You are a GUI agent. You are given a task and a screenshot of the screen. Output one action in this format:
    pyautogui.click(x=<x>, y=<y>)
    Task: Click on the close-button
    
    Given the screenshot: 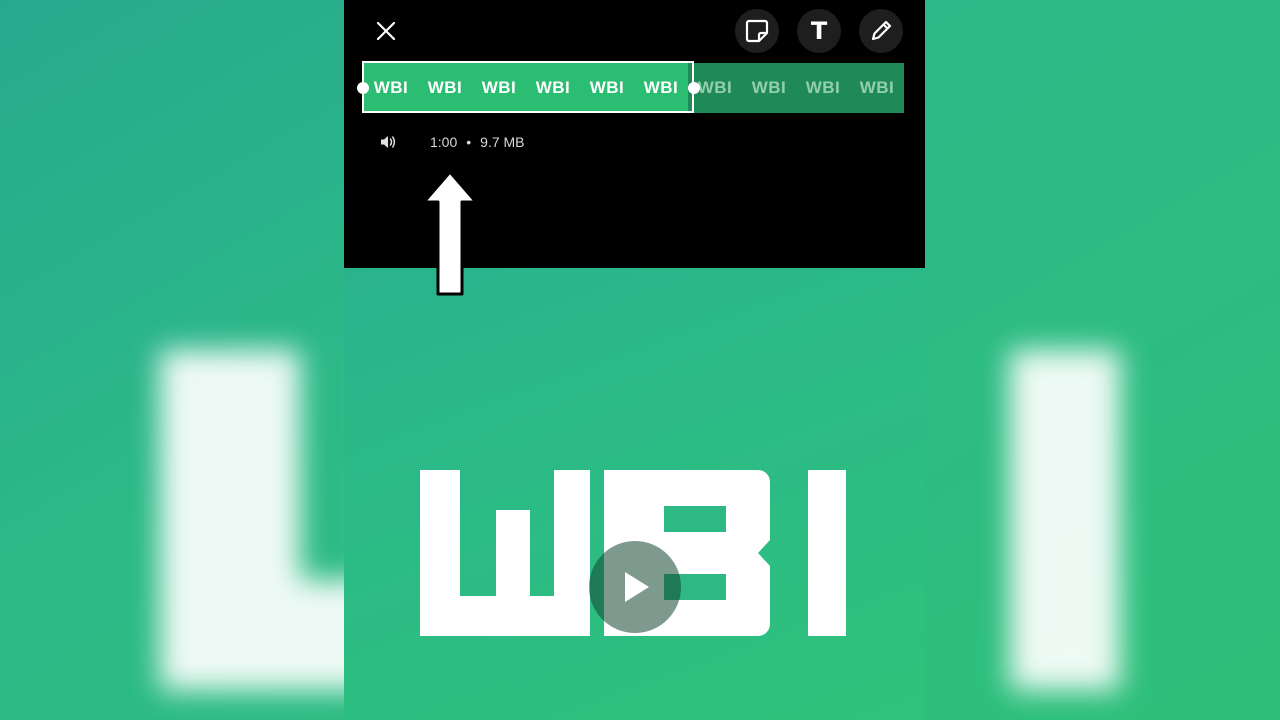 What is the action you would take?
    pyautogui.click(x=386, y=31)
    